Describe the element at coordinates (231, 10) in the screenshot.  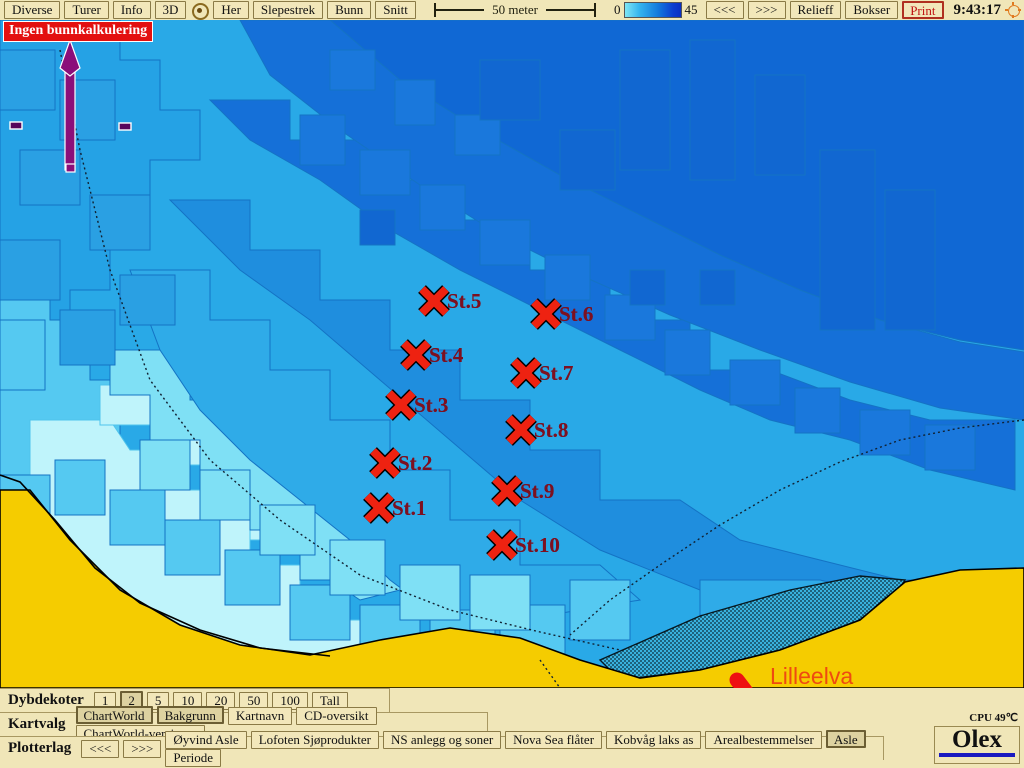
I see `menu-button-her: Her` at that location.